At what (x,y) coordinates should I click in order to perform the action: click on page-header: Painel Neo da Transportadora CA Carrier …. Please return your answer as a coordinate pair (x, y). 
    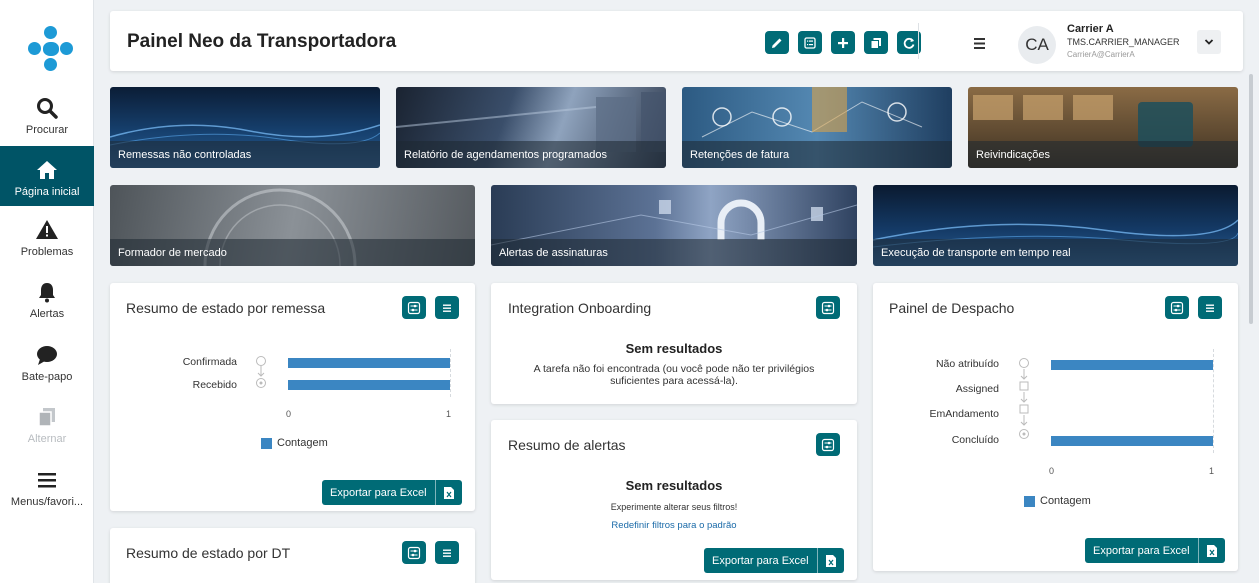
    Looking at the image, I should click on (676, 41).